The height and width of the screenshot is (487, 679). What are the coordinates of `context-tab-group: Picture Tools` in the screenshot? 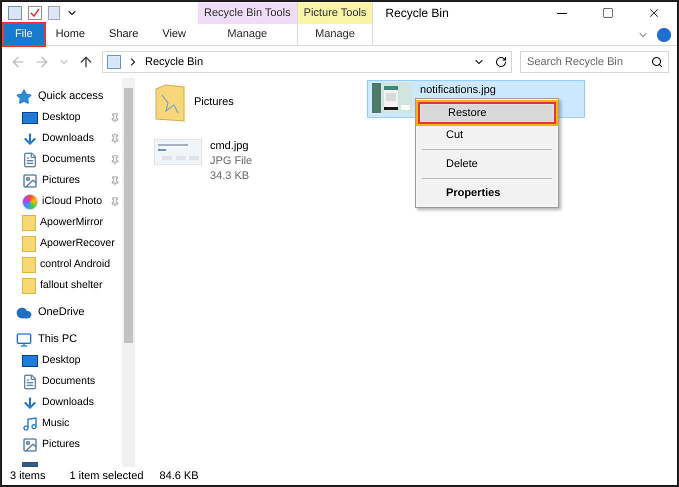 It's located at (335, 13).